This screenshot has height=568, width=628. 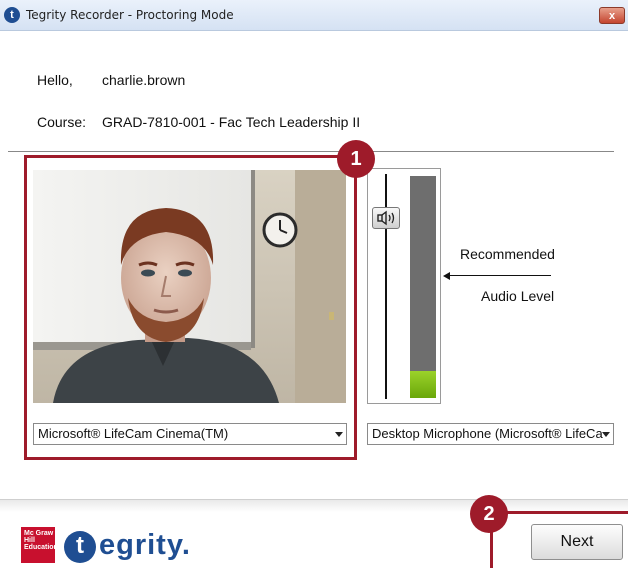 I want to click on next-button: Next, so click(x=577, y=542).